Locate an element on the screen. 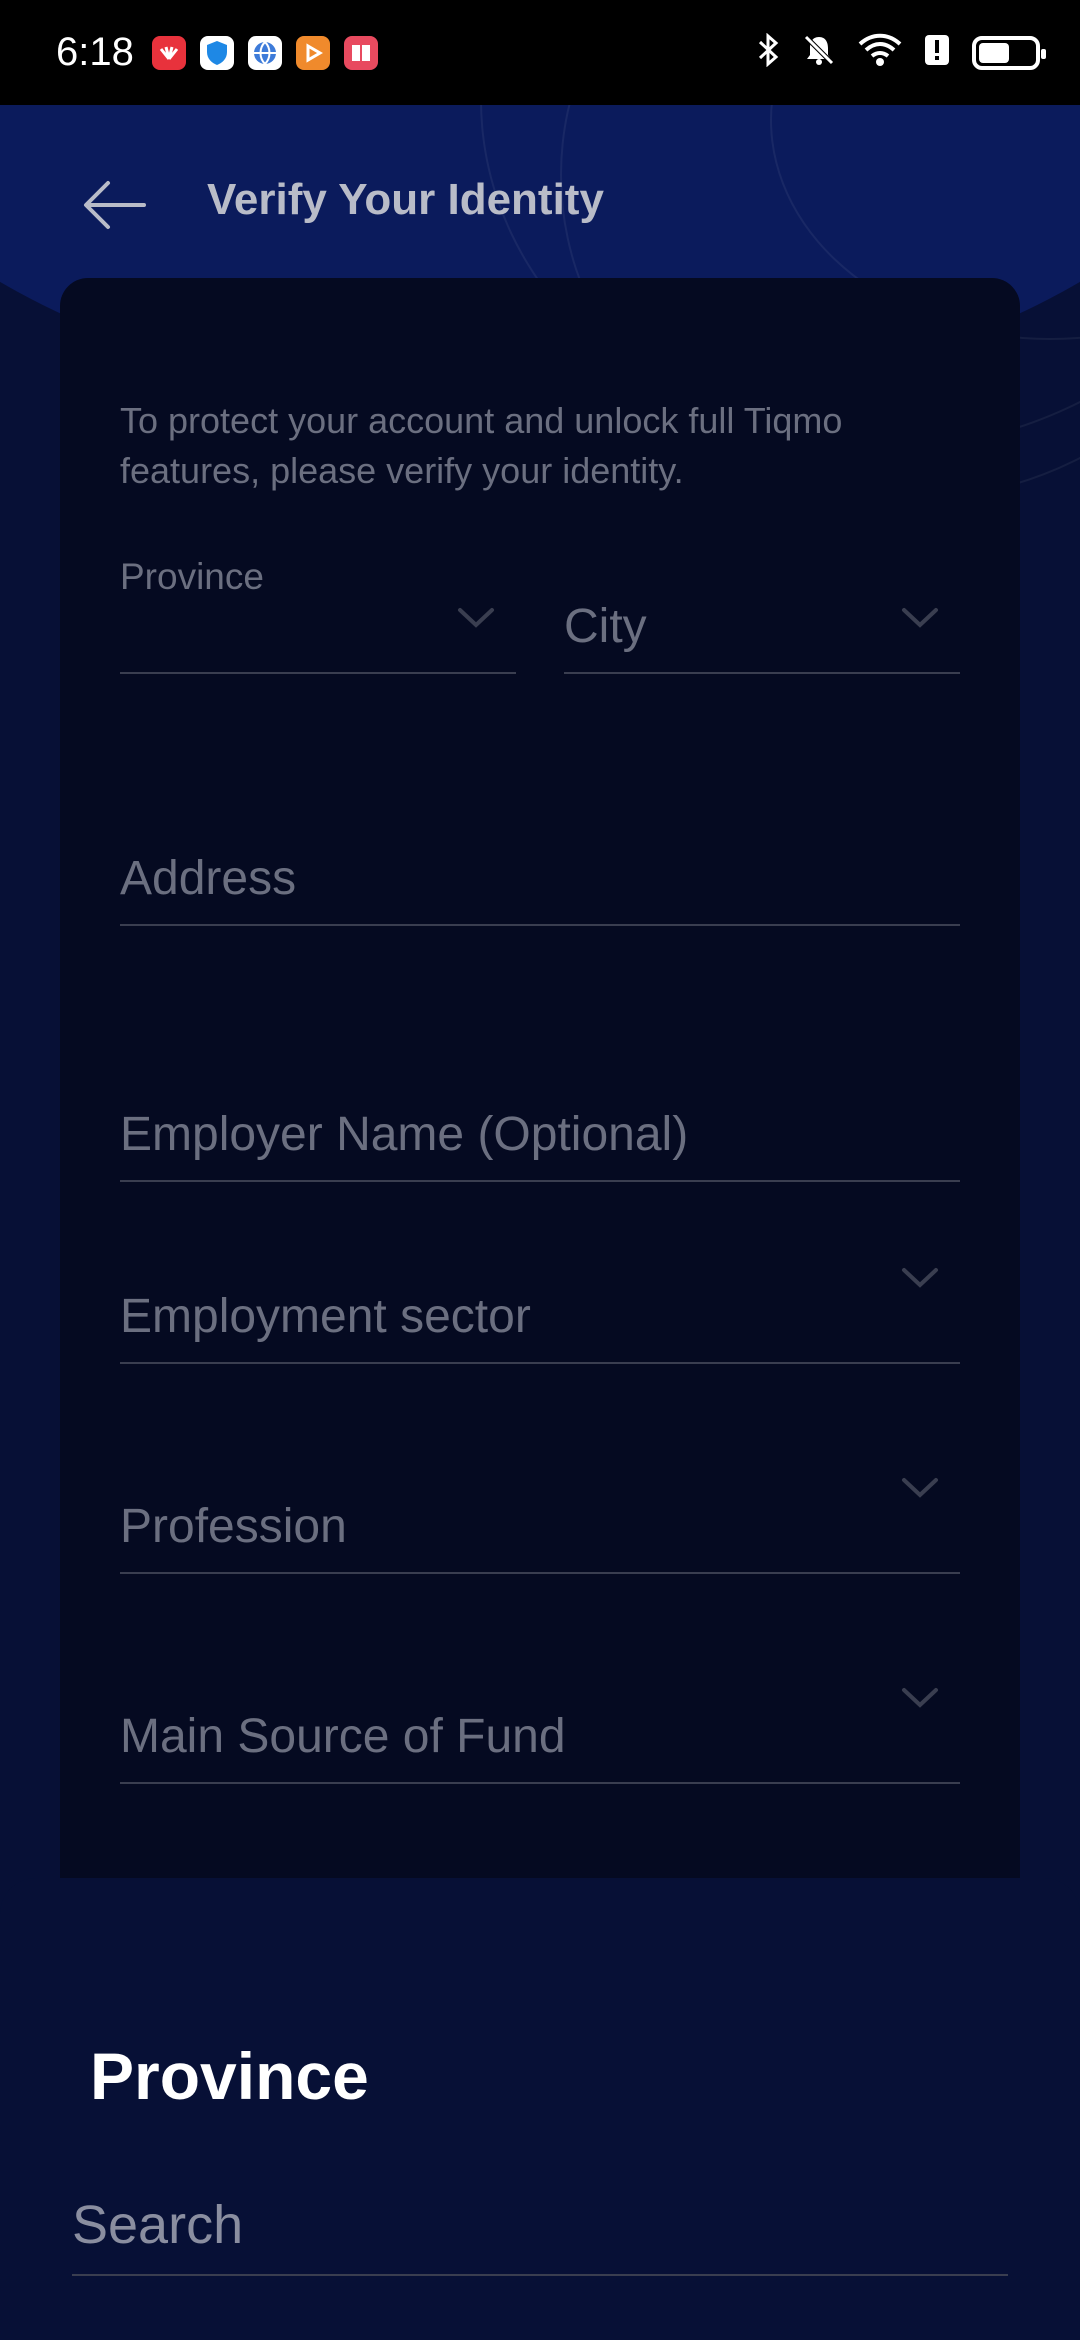  book-app-icon is located at coordinates (360, 52).